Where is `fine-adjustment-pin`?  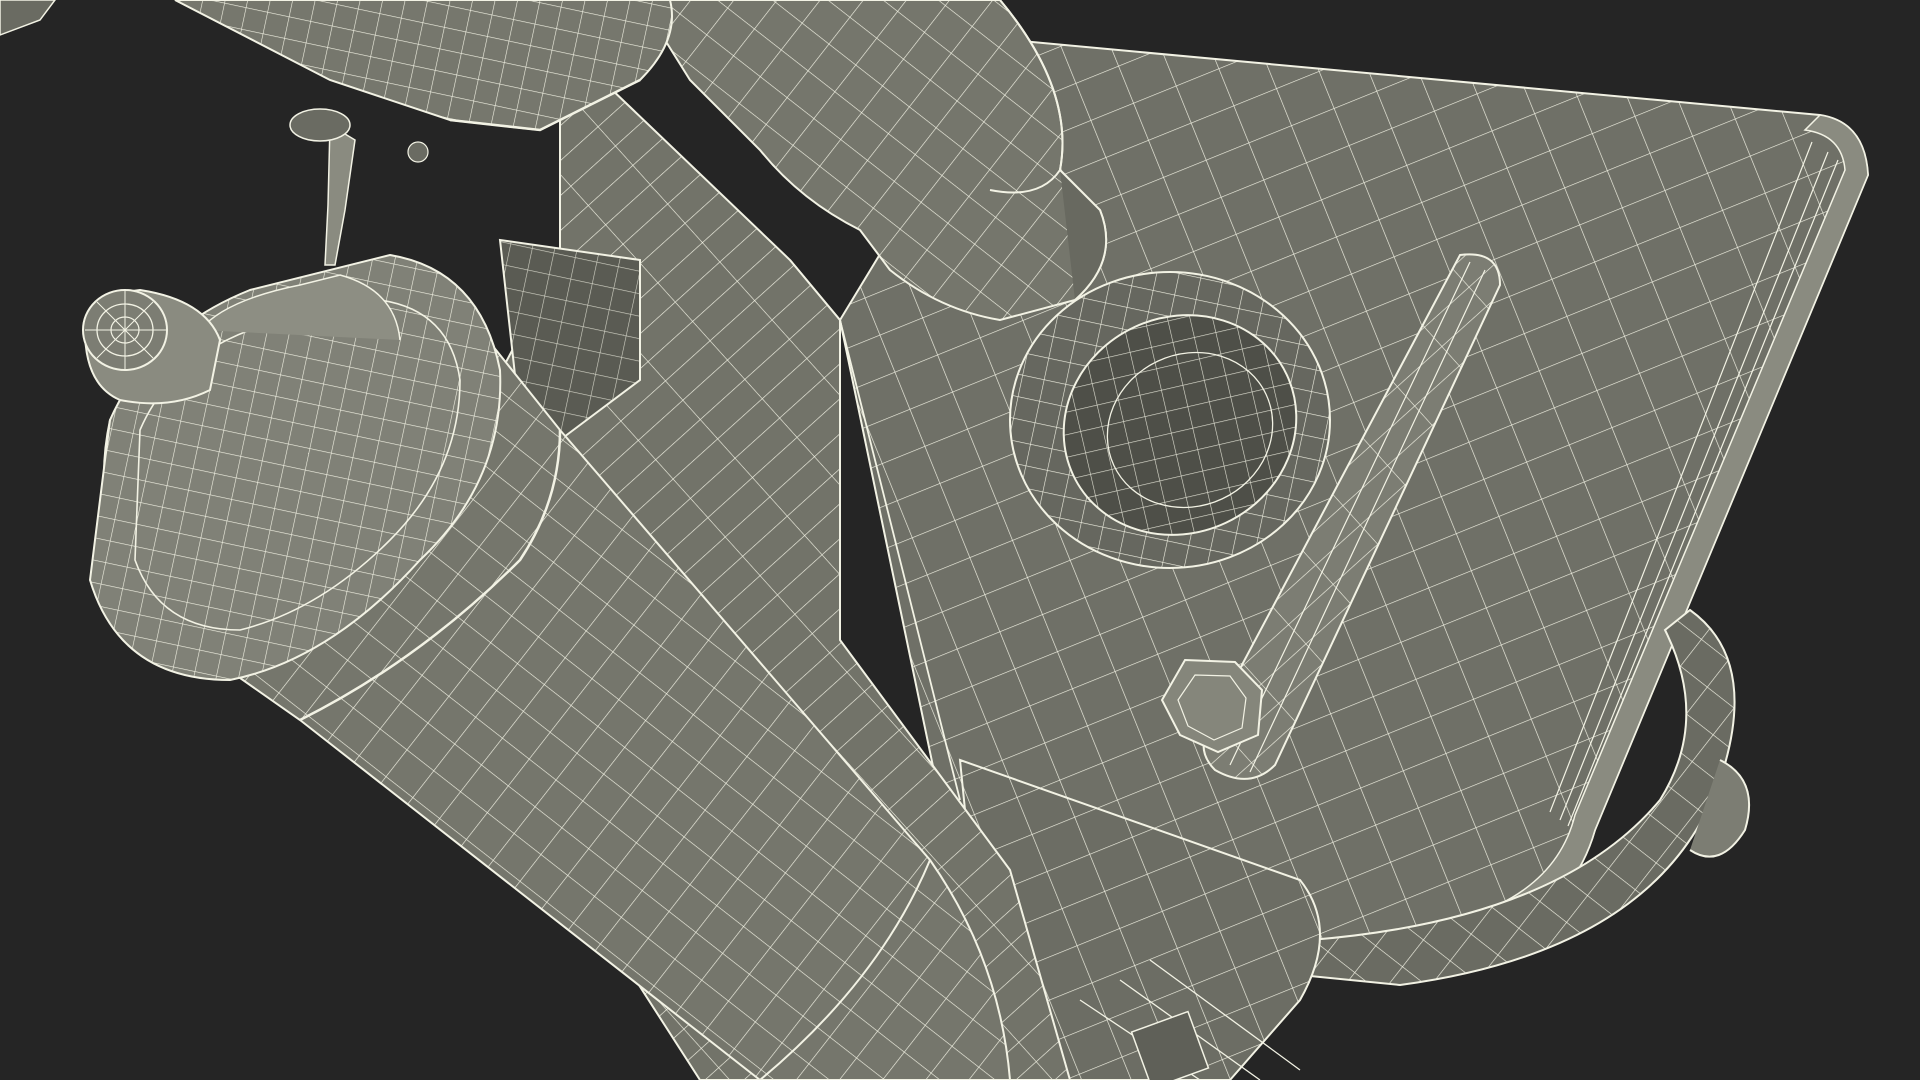
fine-adjustment-pin is located at coordinates (359, 187).